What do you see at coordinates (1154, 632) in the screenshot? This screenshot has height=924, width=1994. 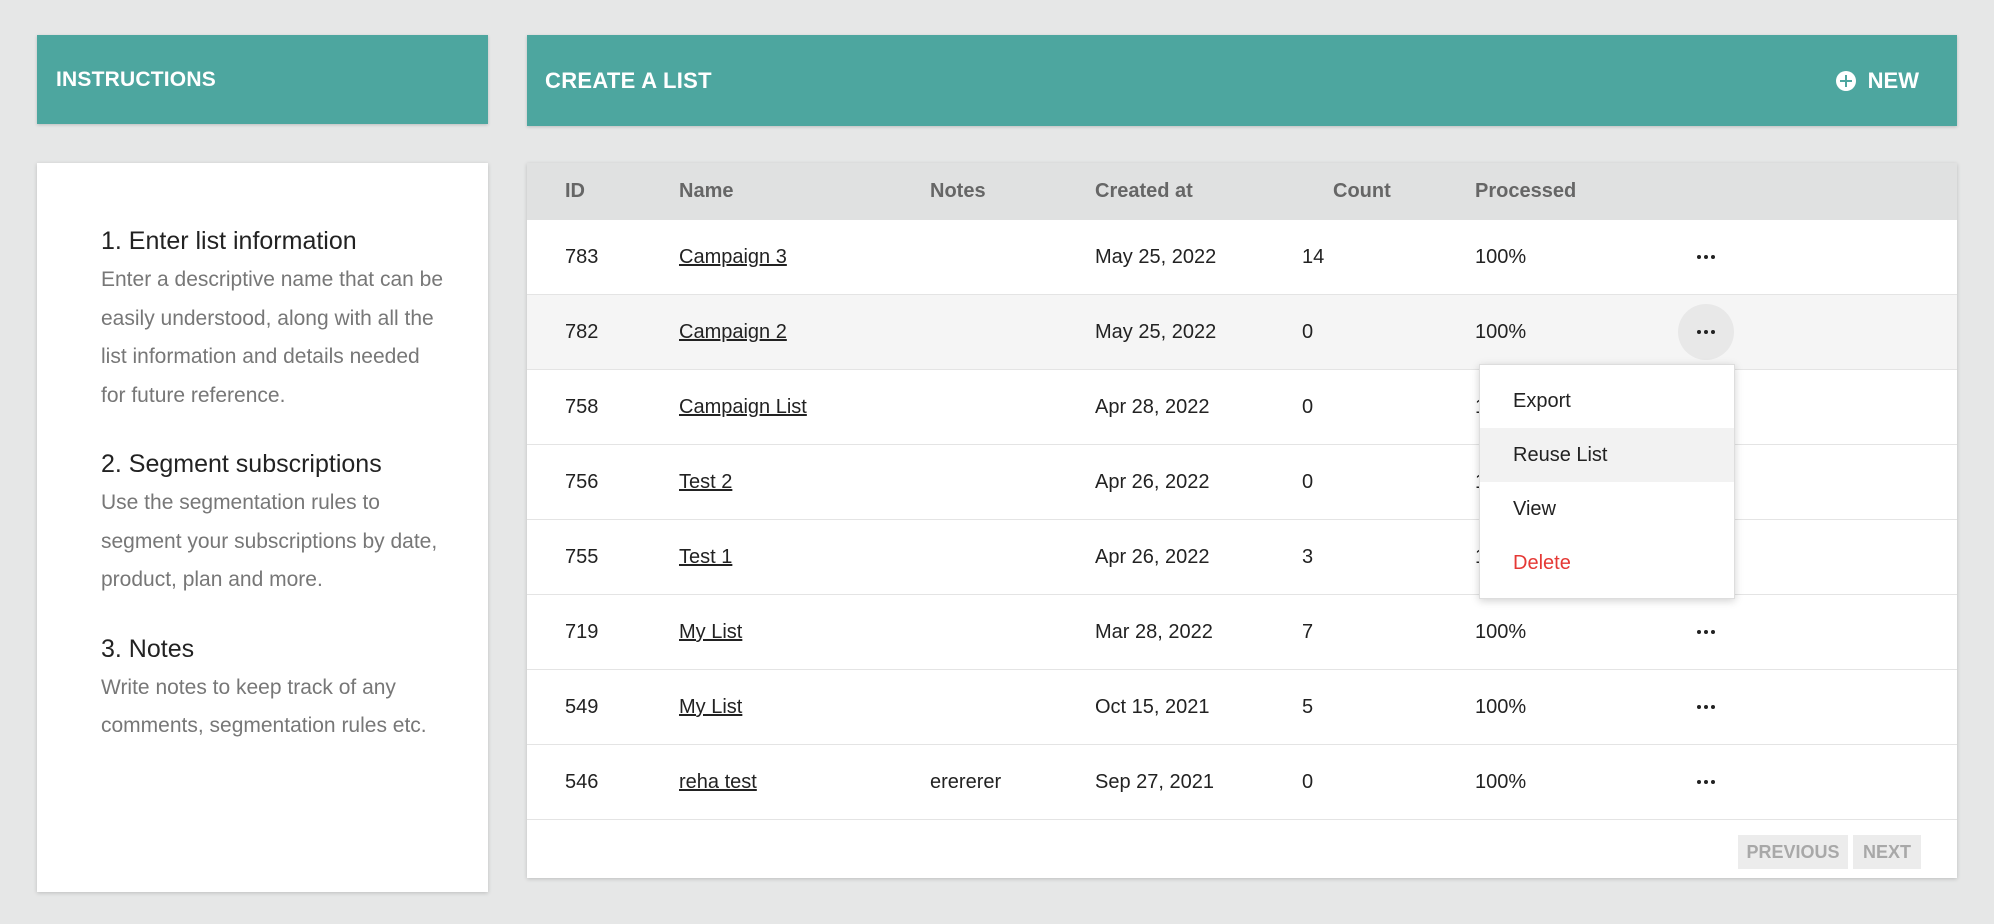 I see `cell-created-at: Mar 28, 2022` at bounding box center [1154, 632].